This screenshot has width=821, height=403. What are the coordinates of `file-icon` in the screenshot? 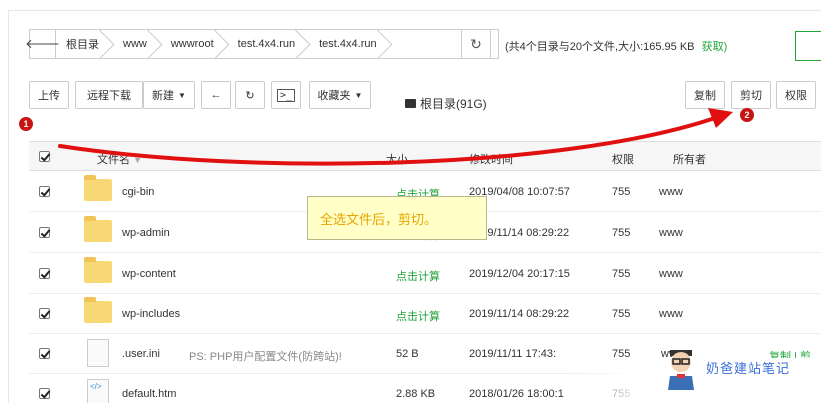 It's located at (98, 353).